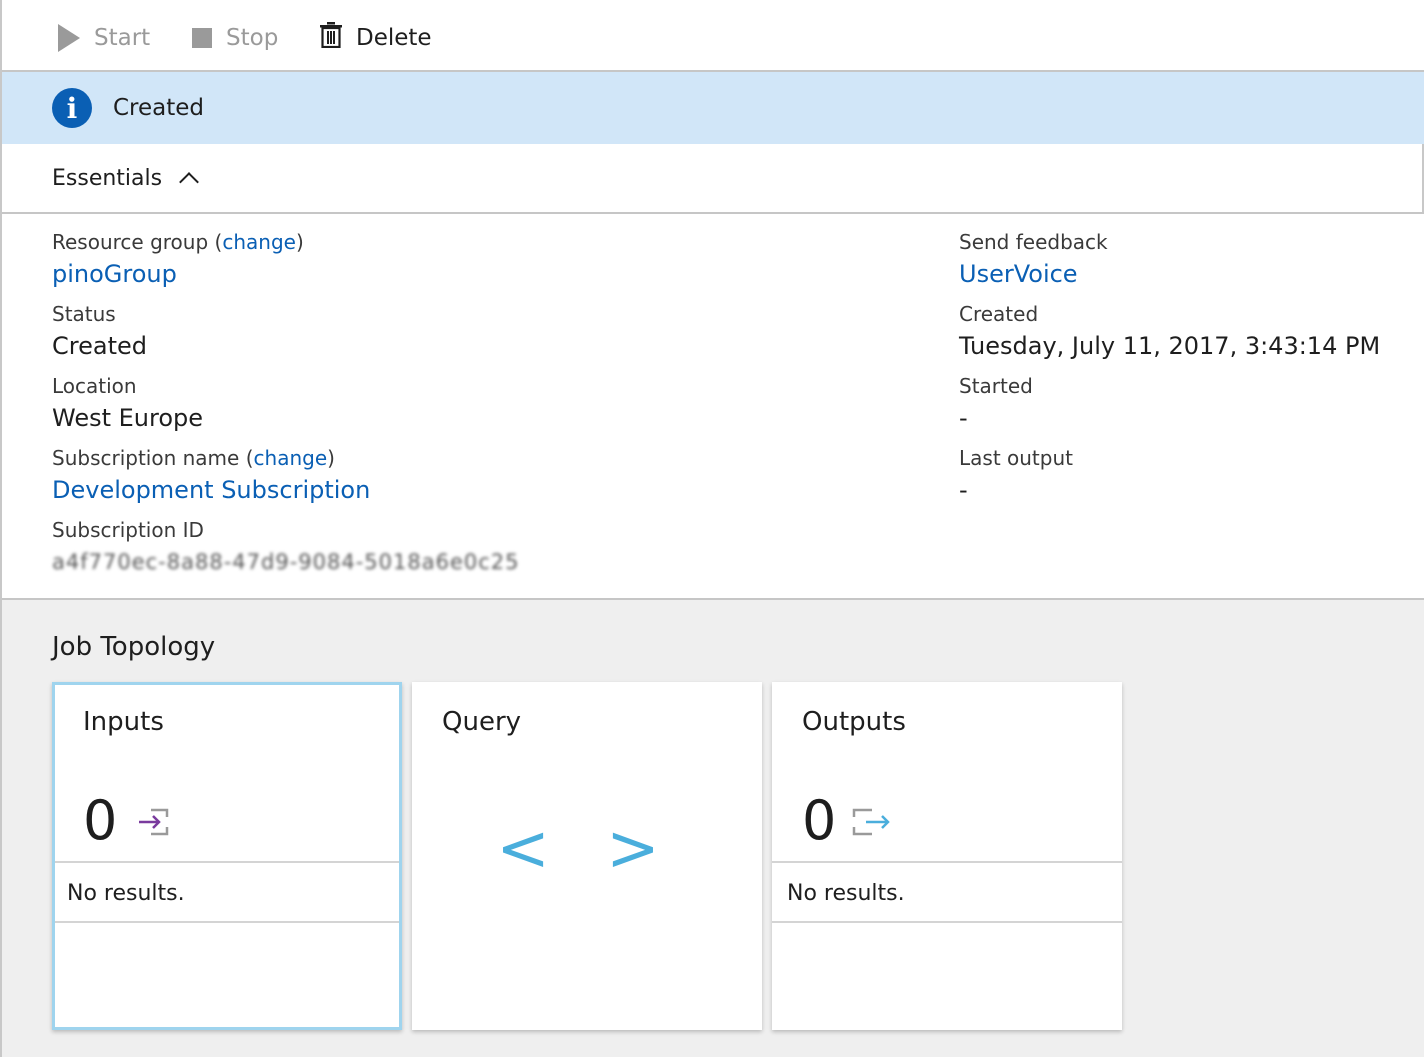 The image size is (1426, 1057). Describe the element at coordinates (227, 856) in the screenshot. I see `inputs-tile: Inputs 0 No results.` at that location.